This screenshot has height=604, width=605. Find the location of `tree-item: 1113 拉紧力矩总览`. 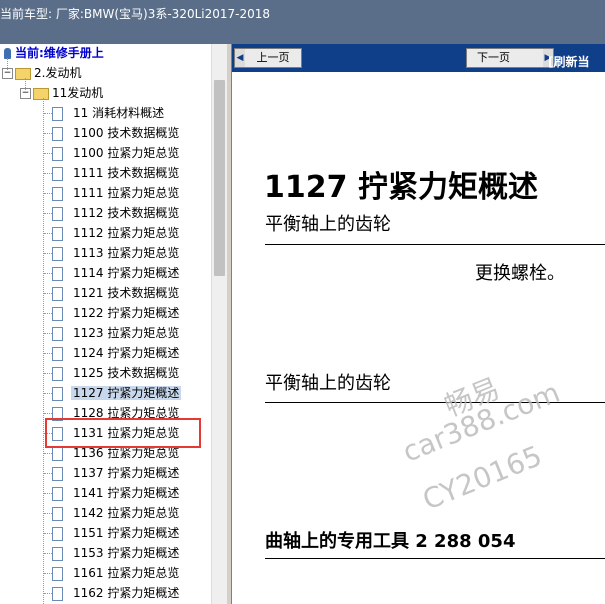

tree-item: 1113 拉紧力矩总览 is located at coordinates (110, 253).